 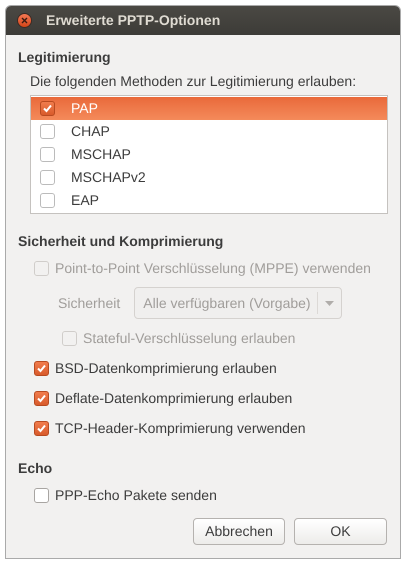 I want to click on dropdown-arrow-icon, so click(x=329, y=303).